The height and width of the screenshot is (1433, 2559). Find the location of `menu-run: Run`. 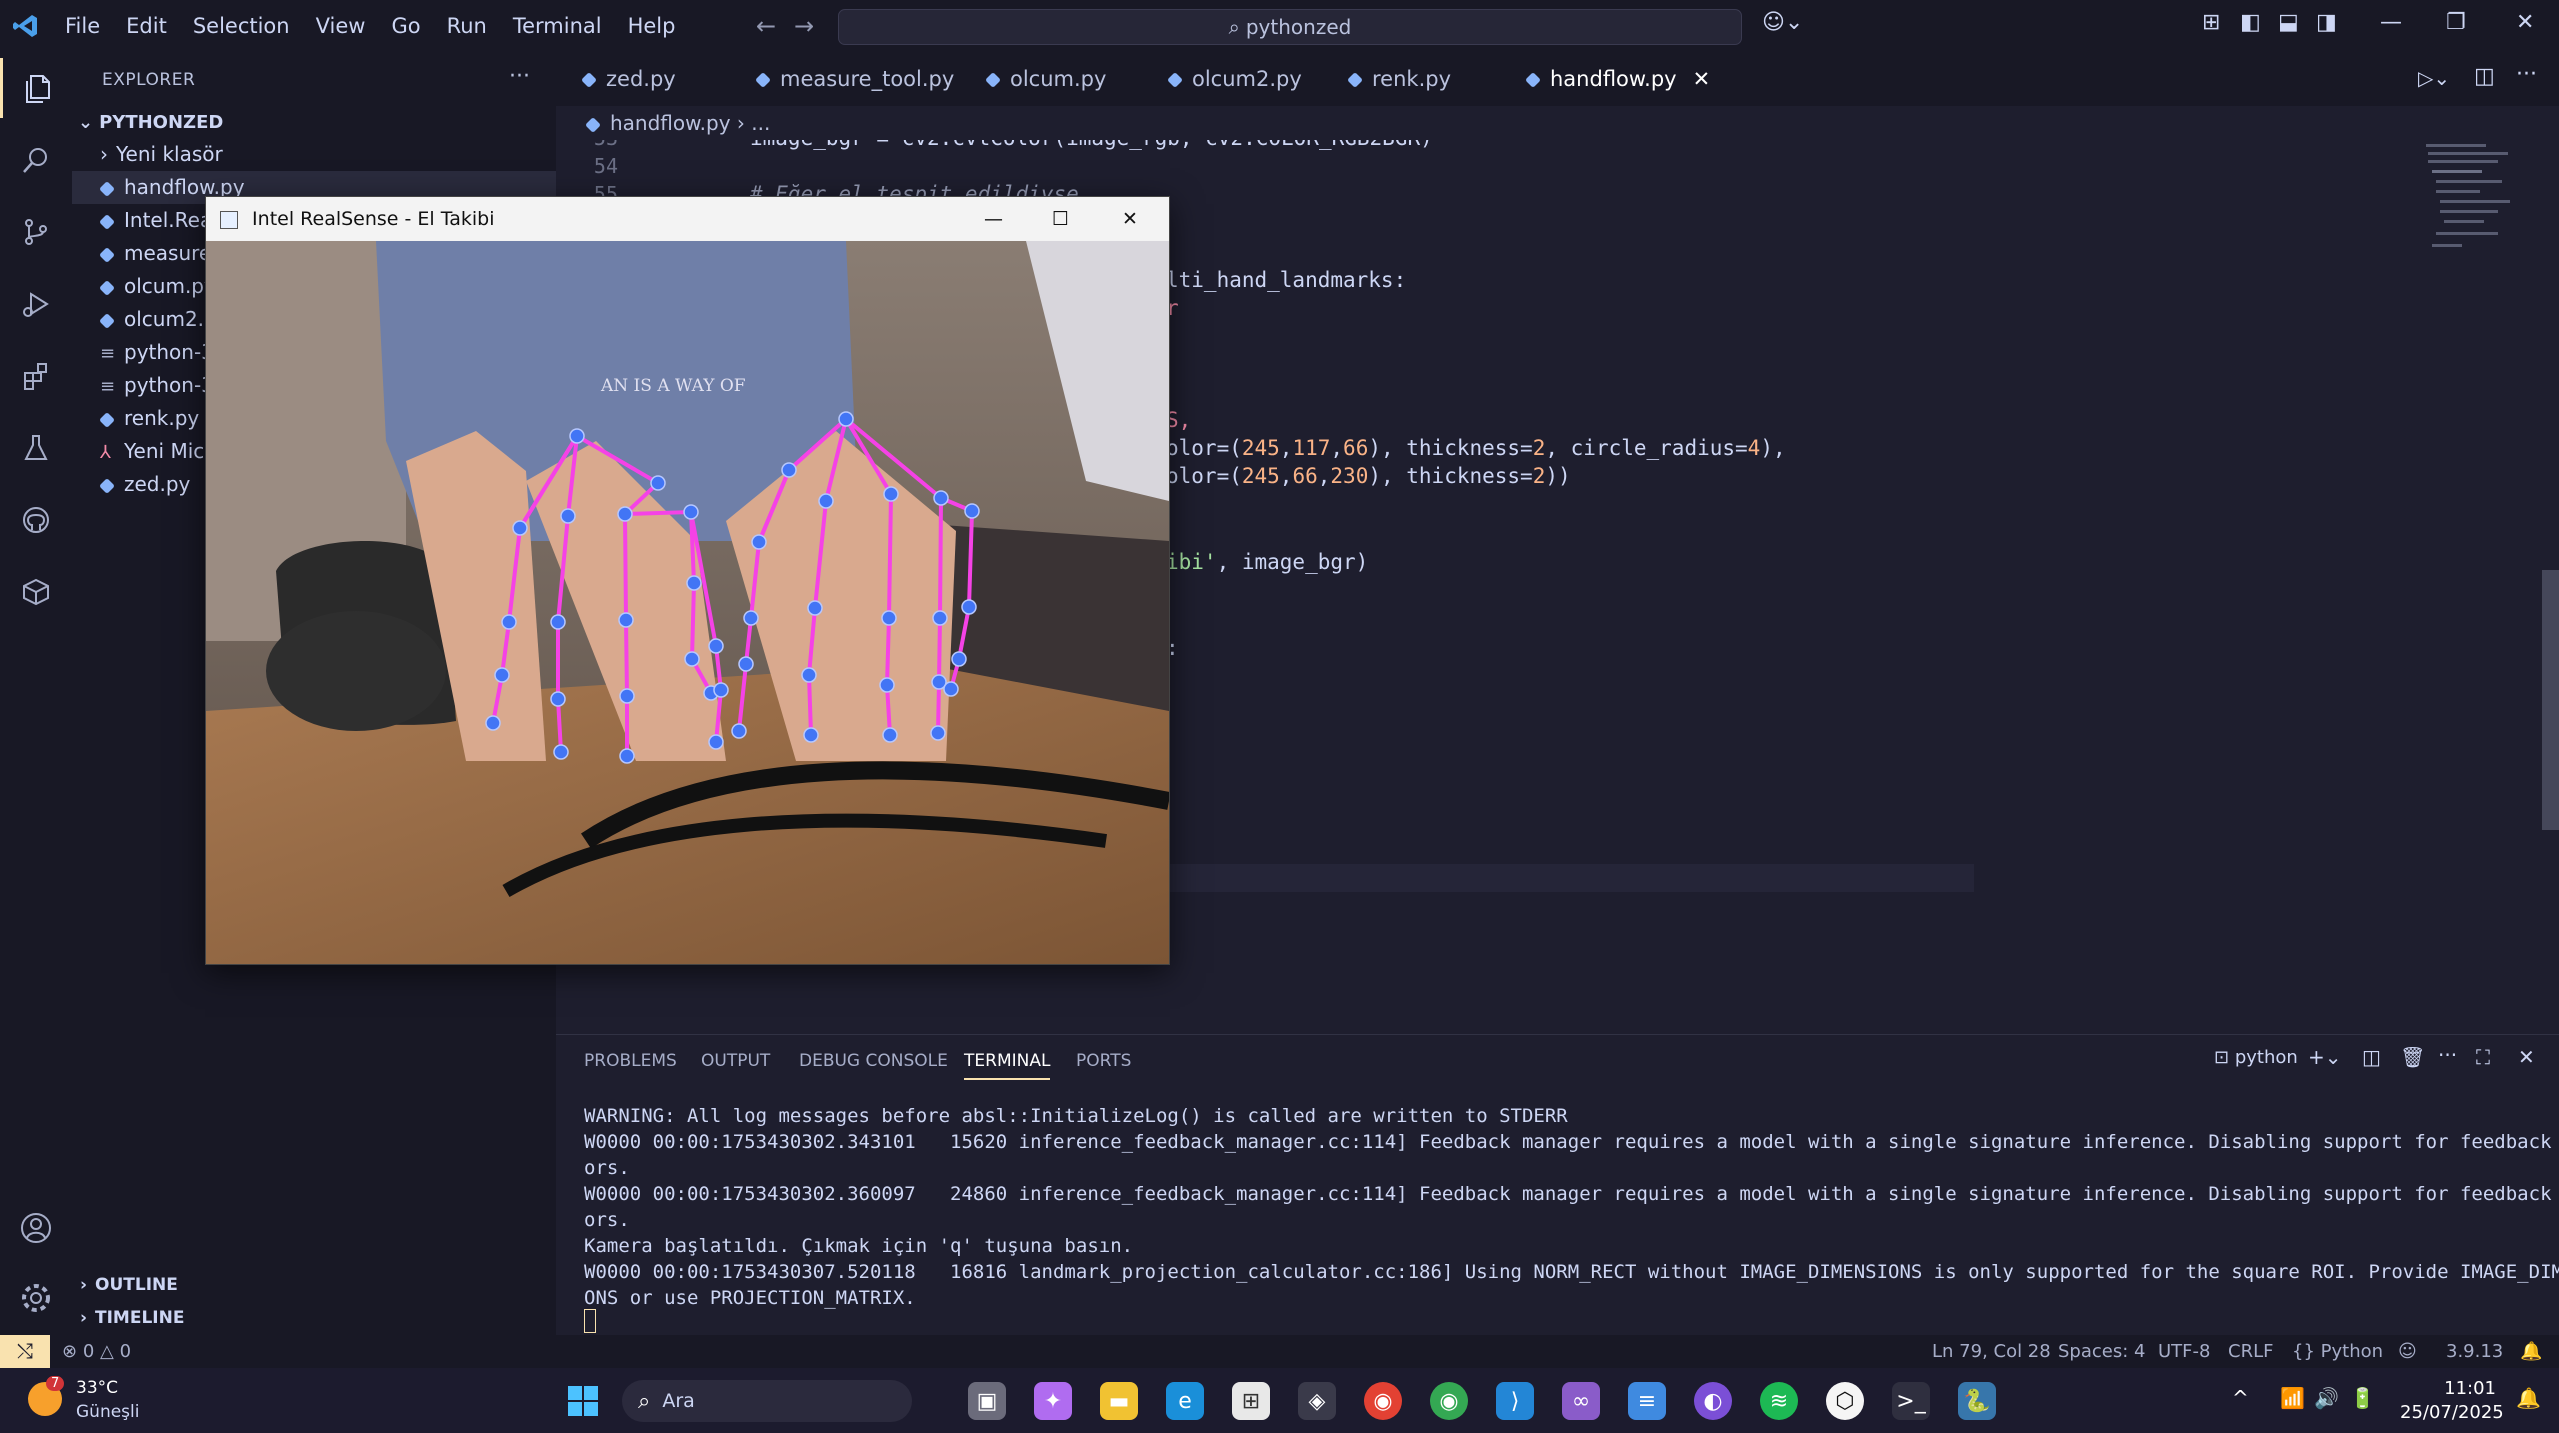

menu-run: Run is located at coordinates (467, 26).